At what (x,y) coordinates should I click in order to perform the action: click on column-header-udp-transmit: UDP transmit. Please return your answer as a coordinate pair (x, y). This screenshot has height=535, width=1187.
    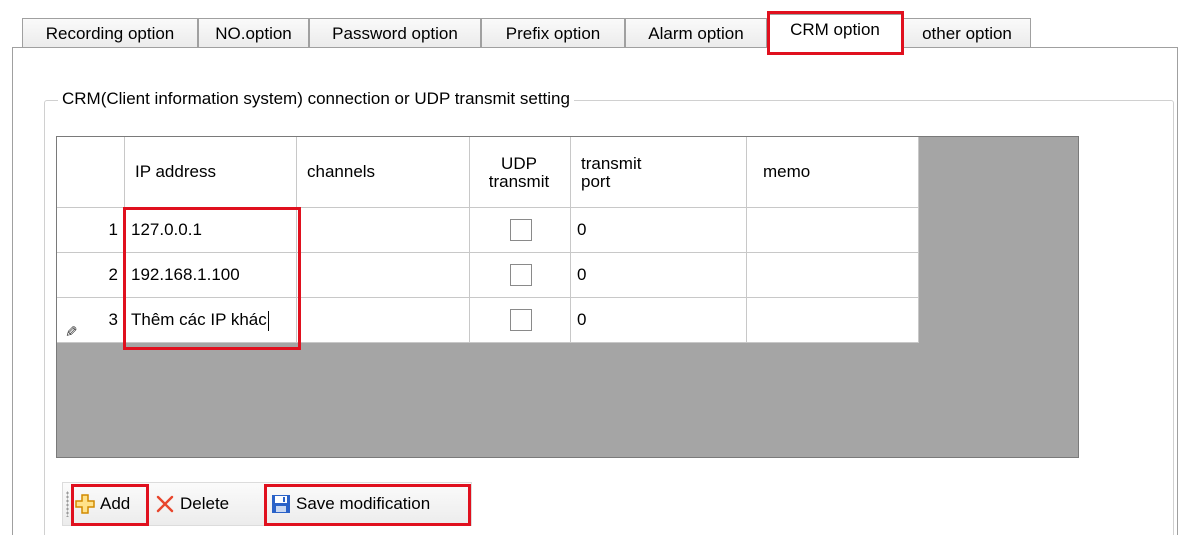
    Looking at the image, I should click on (520, 172).